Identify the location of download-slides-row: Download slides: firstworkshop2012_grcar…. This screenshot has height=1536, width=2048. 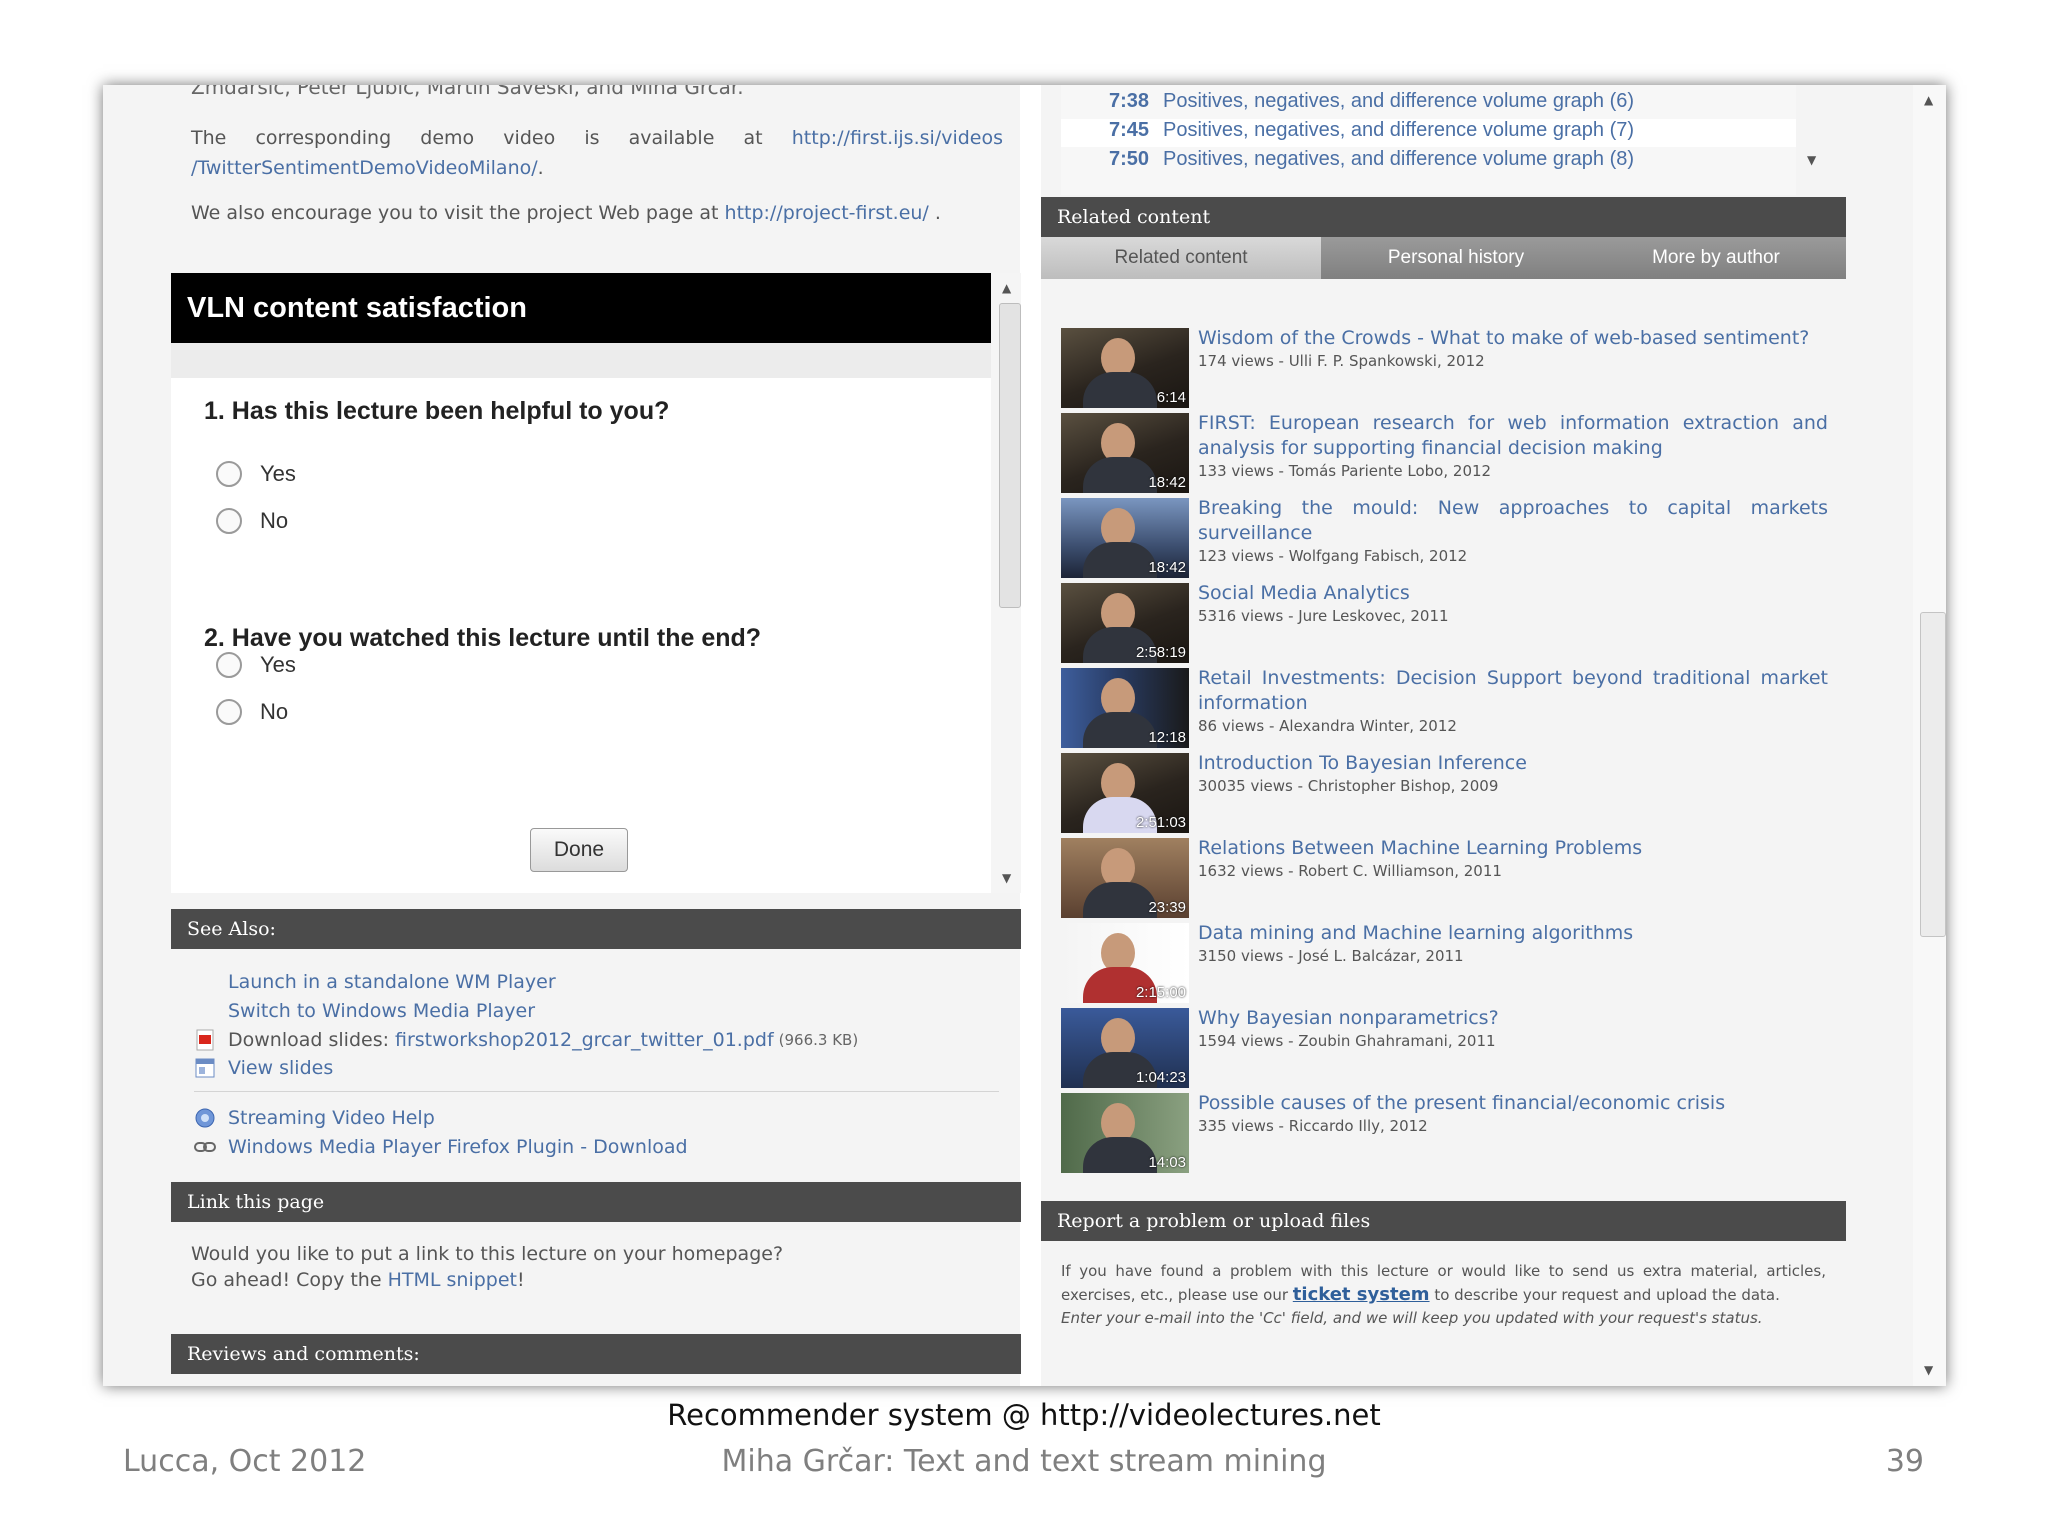
(526, 1040).